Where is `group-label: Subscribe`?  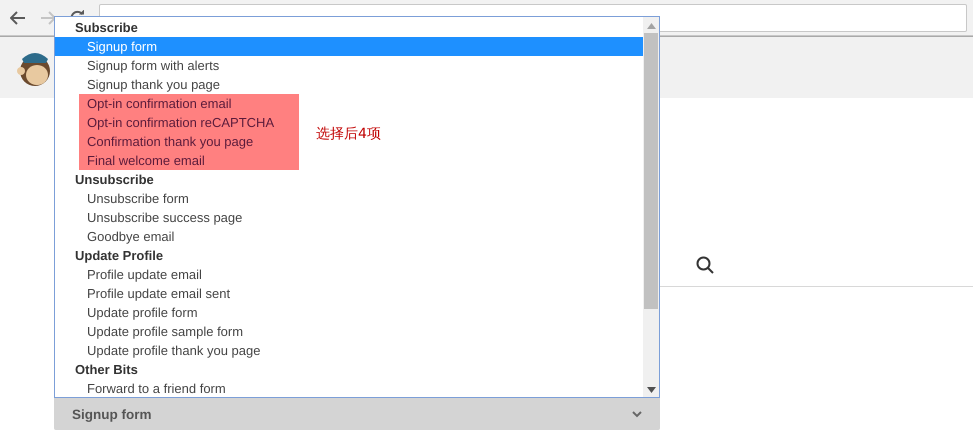
group-label: Subscribe is located at coordinates (106, 28).